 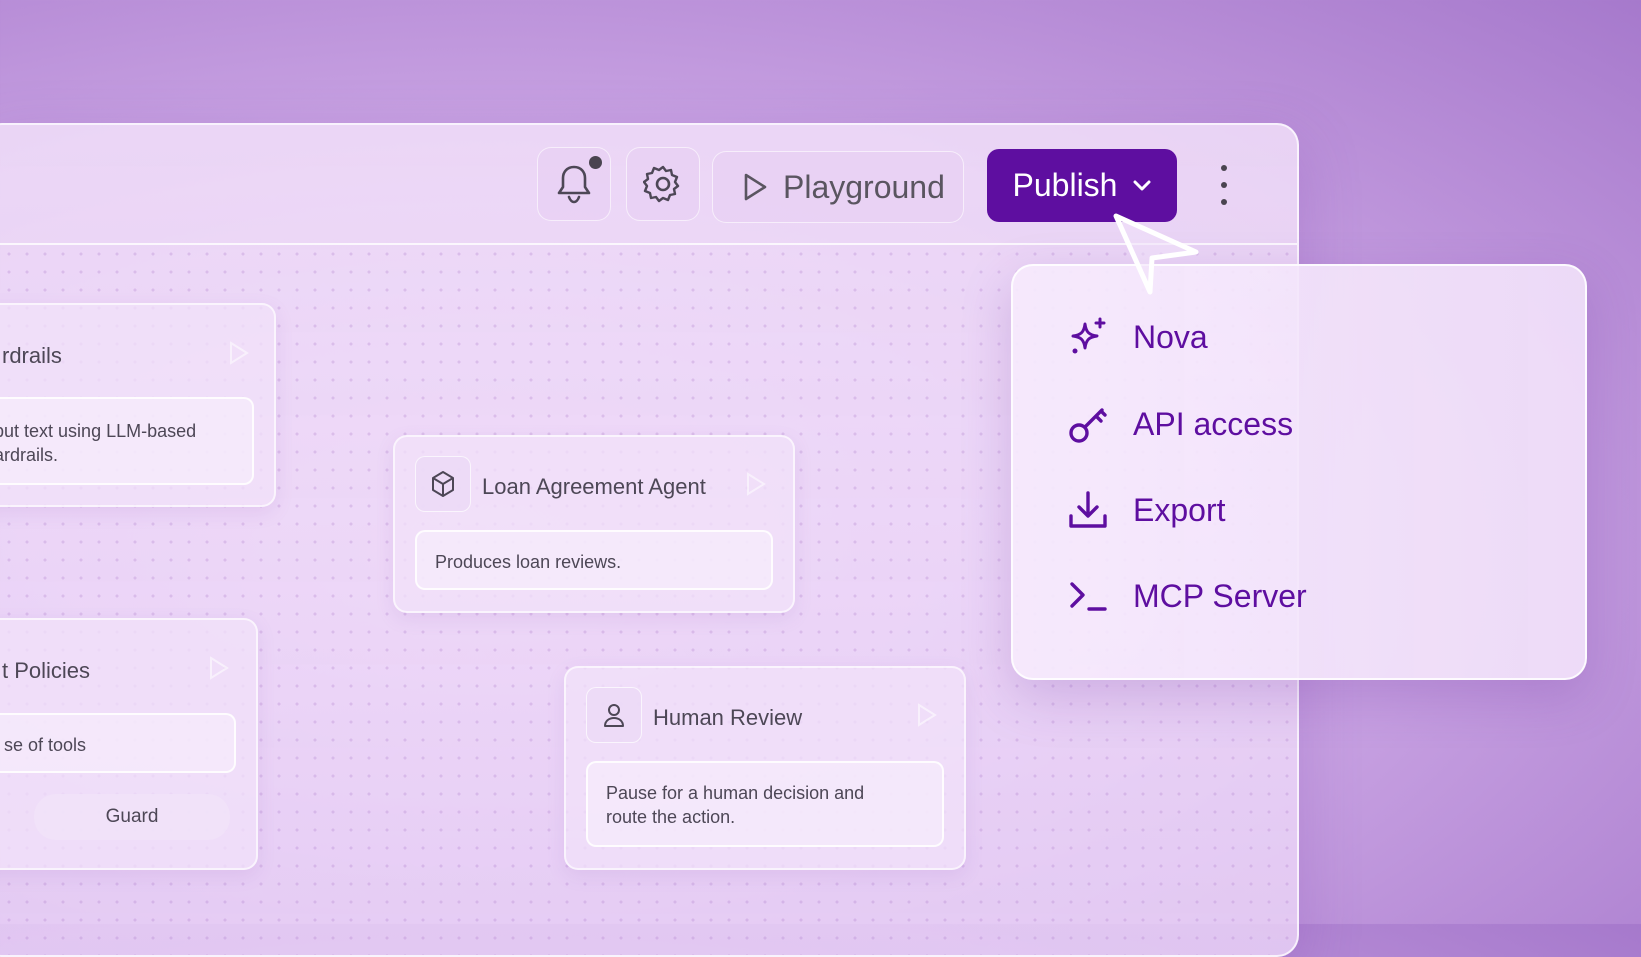 What do you see at coordinates (1220, 595) in the screenshot?
I see `menu-item-label: MCP Server` at bounding box center [1220, 595].